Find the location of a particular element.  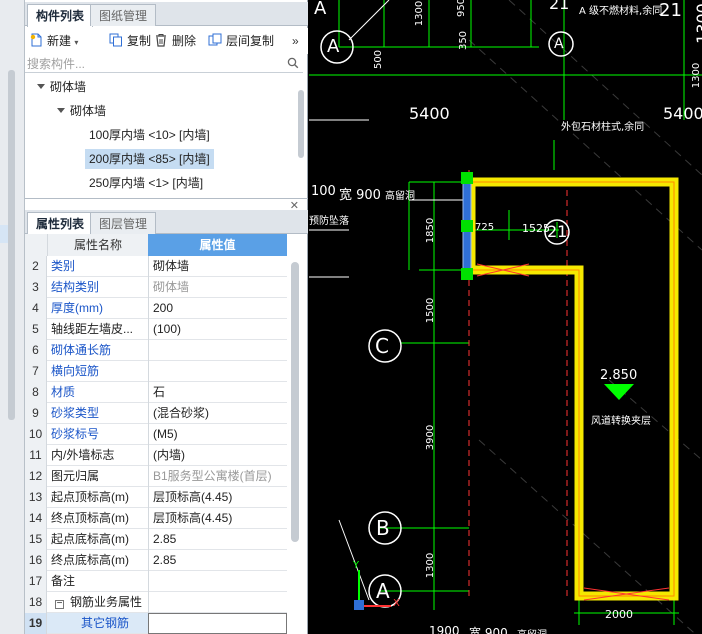

table-row: 18− 钢筋业务属性 is located at coordinates (156, 602).